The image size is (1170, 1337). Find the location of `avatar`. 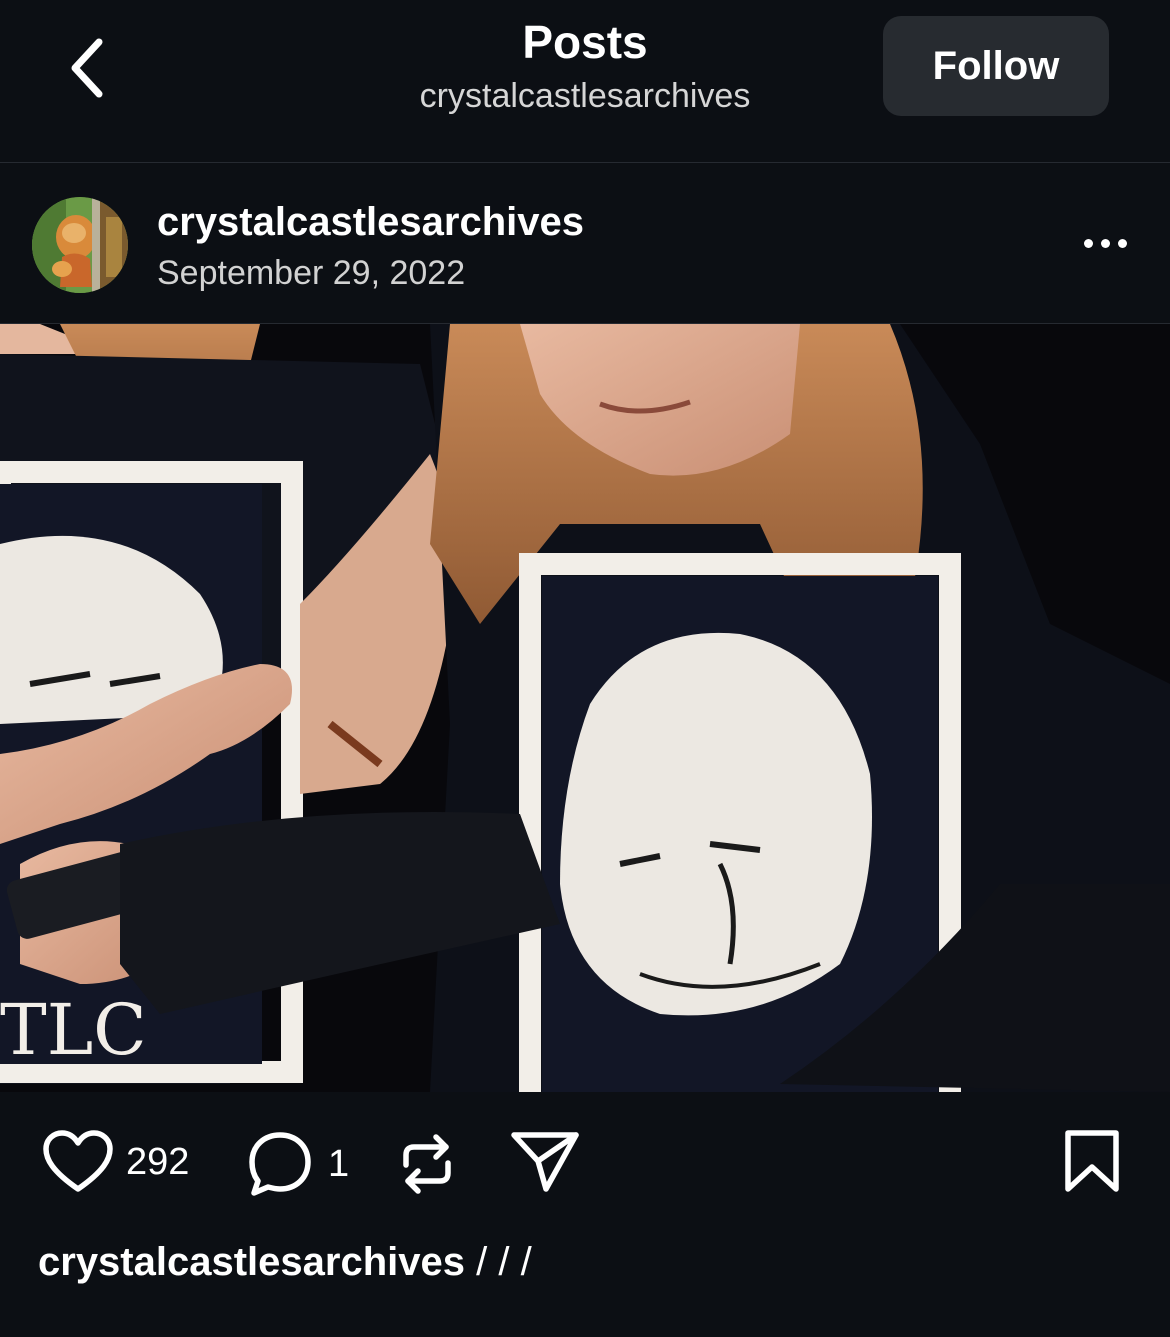

avatar is located at coordinates (80, 245).